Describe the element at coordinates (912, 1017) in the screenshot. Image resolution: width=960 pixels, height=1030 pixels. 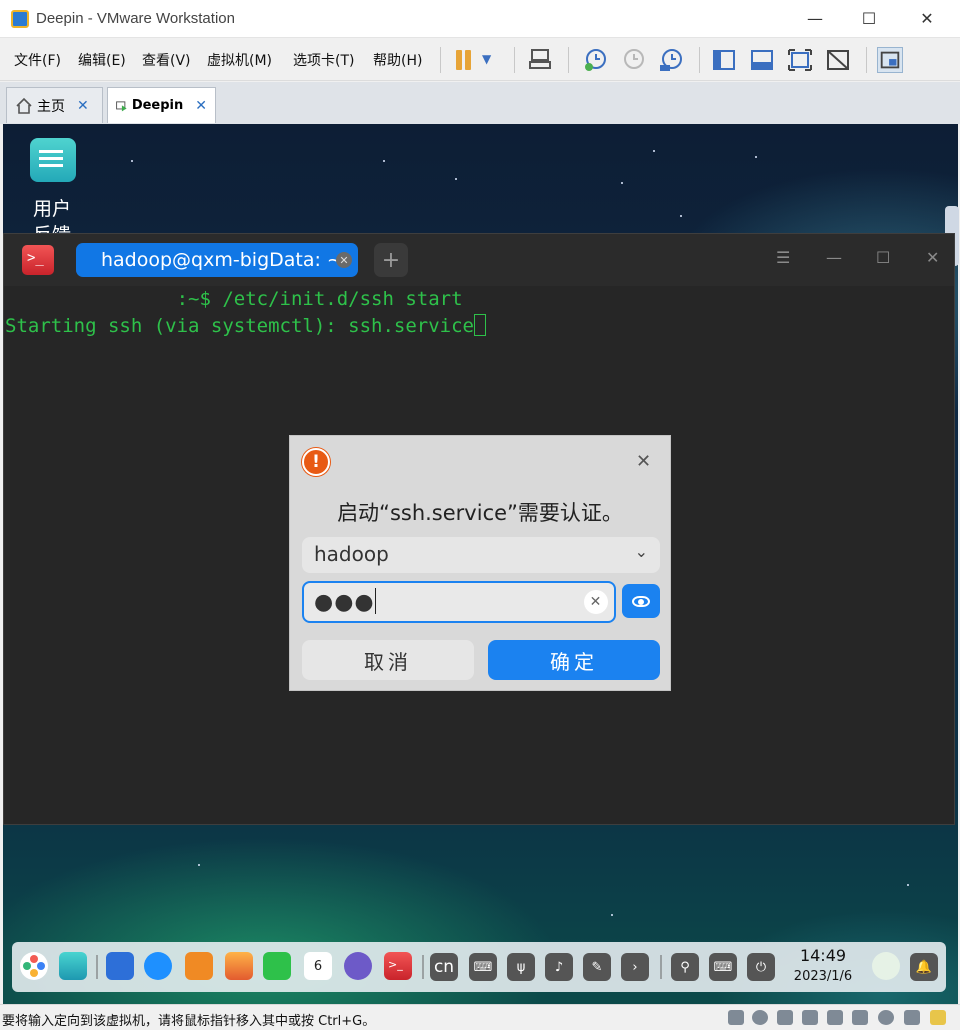
I see `display-icon` at that location.